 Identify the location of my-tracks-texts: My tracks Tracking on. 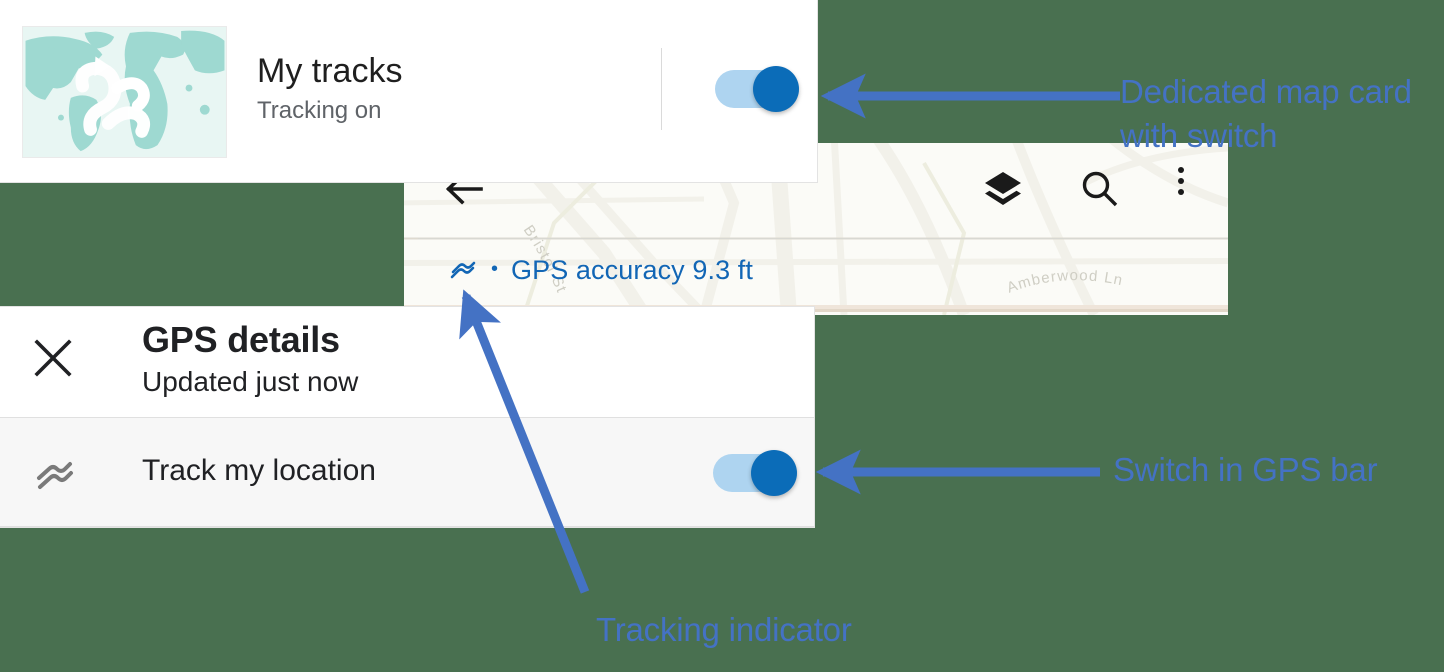
(329, 88).